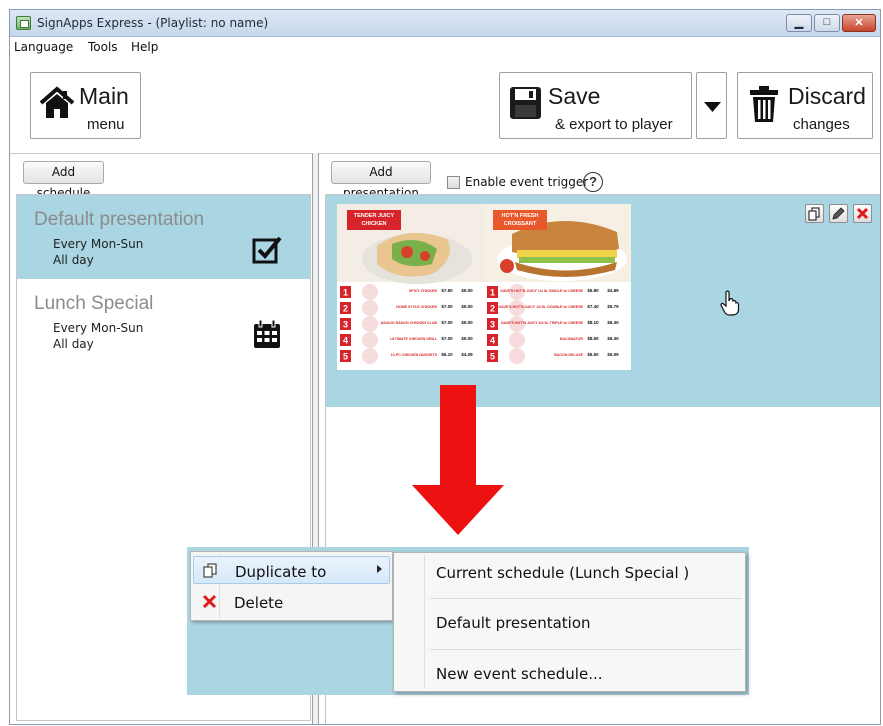  Describe the element at coordinates (73, 260) in the screenshot. I see `schedule-time: All day` at that location.